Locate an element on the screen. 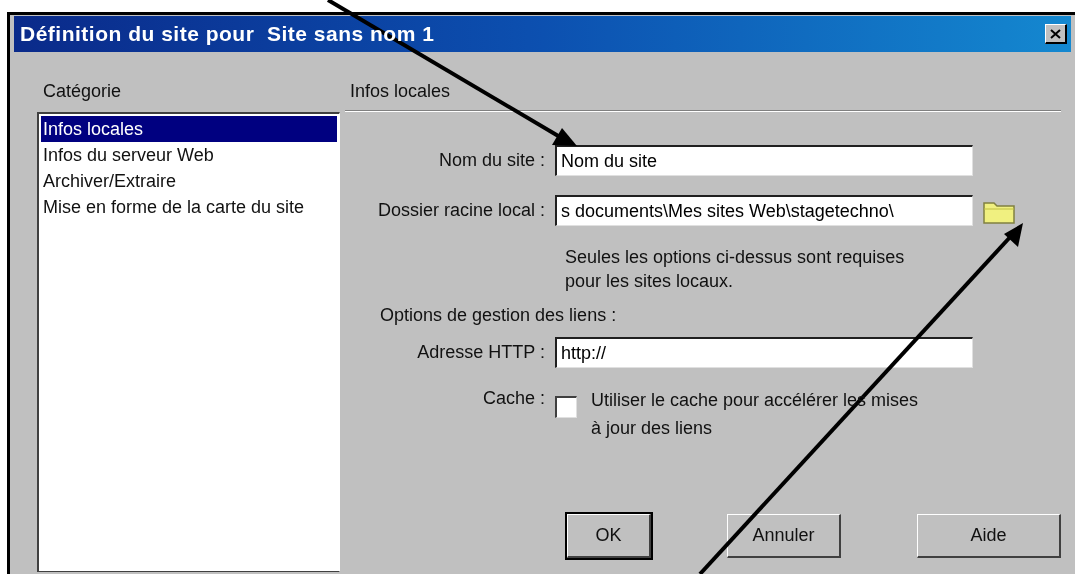 This screenshot has width=1075, height=574. category-label: Catégorie is located at coordinates (82, 91).